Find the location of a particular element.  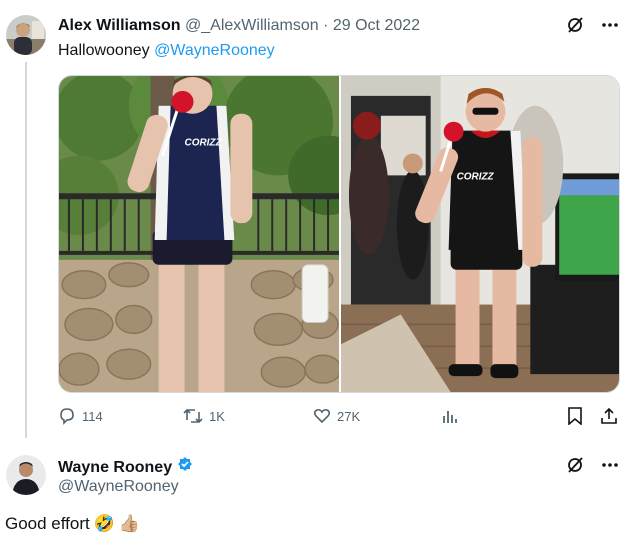

avatar is located at coordinates (26, 35).